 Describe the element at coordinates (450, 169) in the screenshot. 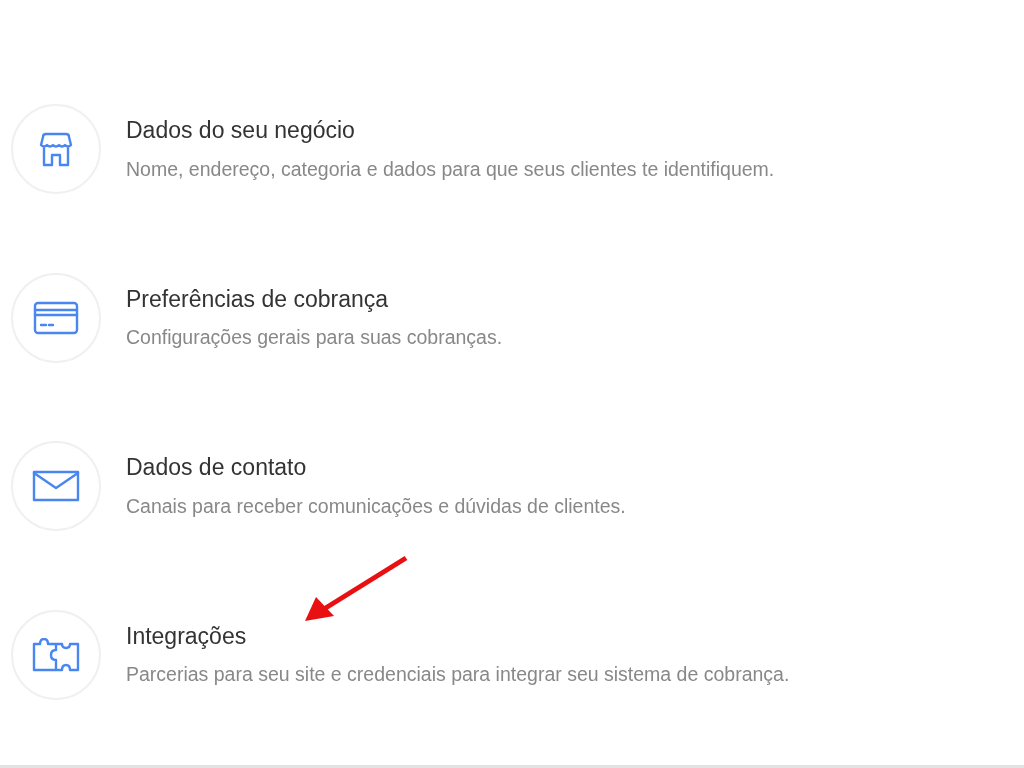

I see `setting-description: Nome, endereço, categoria e dados para que seus clientes te identifiquem.` at that location.